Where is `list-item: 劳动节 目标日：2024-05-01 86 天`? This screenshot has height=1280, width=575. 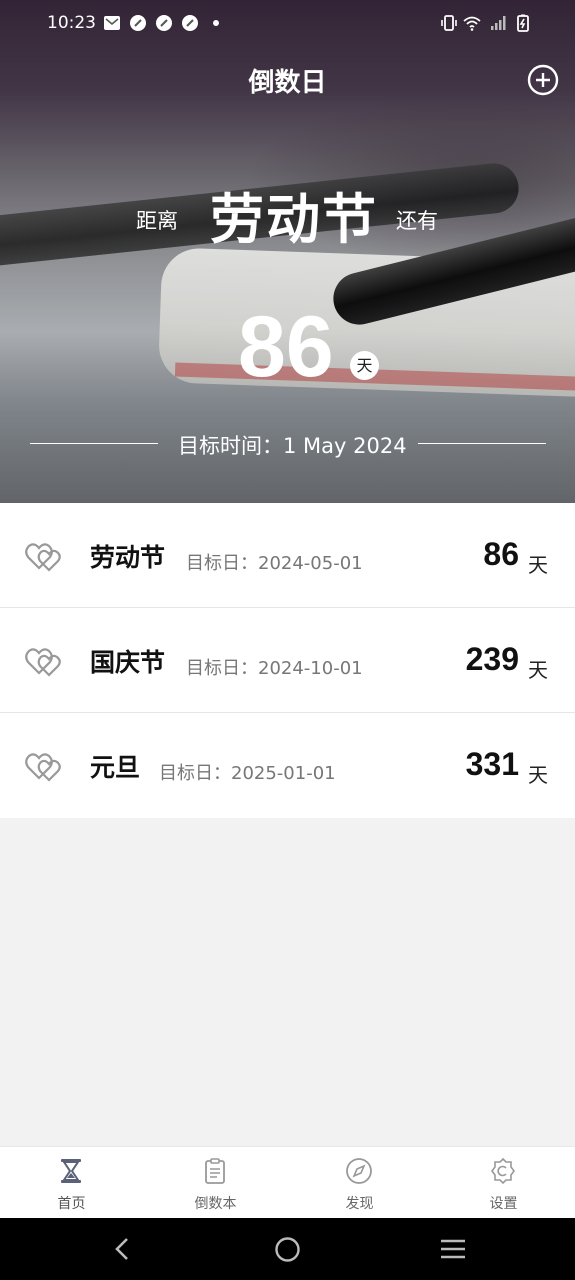
list-item: 劳动节 目标日：2024-05-01 86 天 is located at coordinates (287, 555).